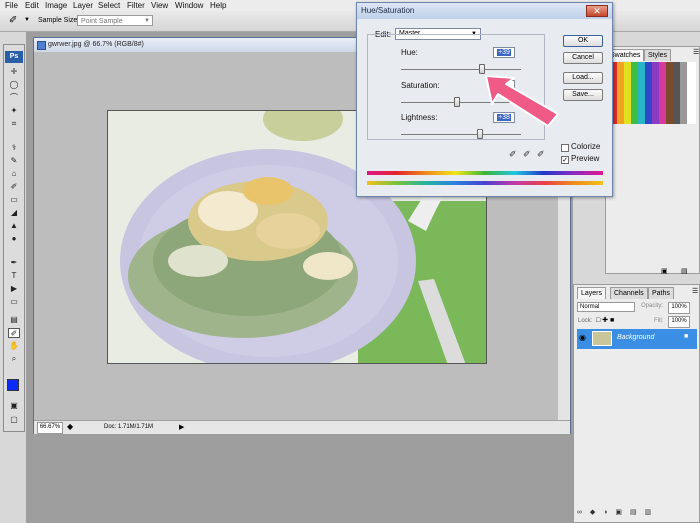 The height and width of the screenshot is (523, 700). I want to click on preview-label: Preview, so click(585, 158).